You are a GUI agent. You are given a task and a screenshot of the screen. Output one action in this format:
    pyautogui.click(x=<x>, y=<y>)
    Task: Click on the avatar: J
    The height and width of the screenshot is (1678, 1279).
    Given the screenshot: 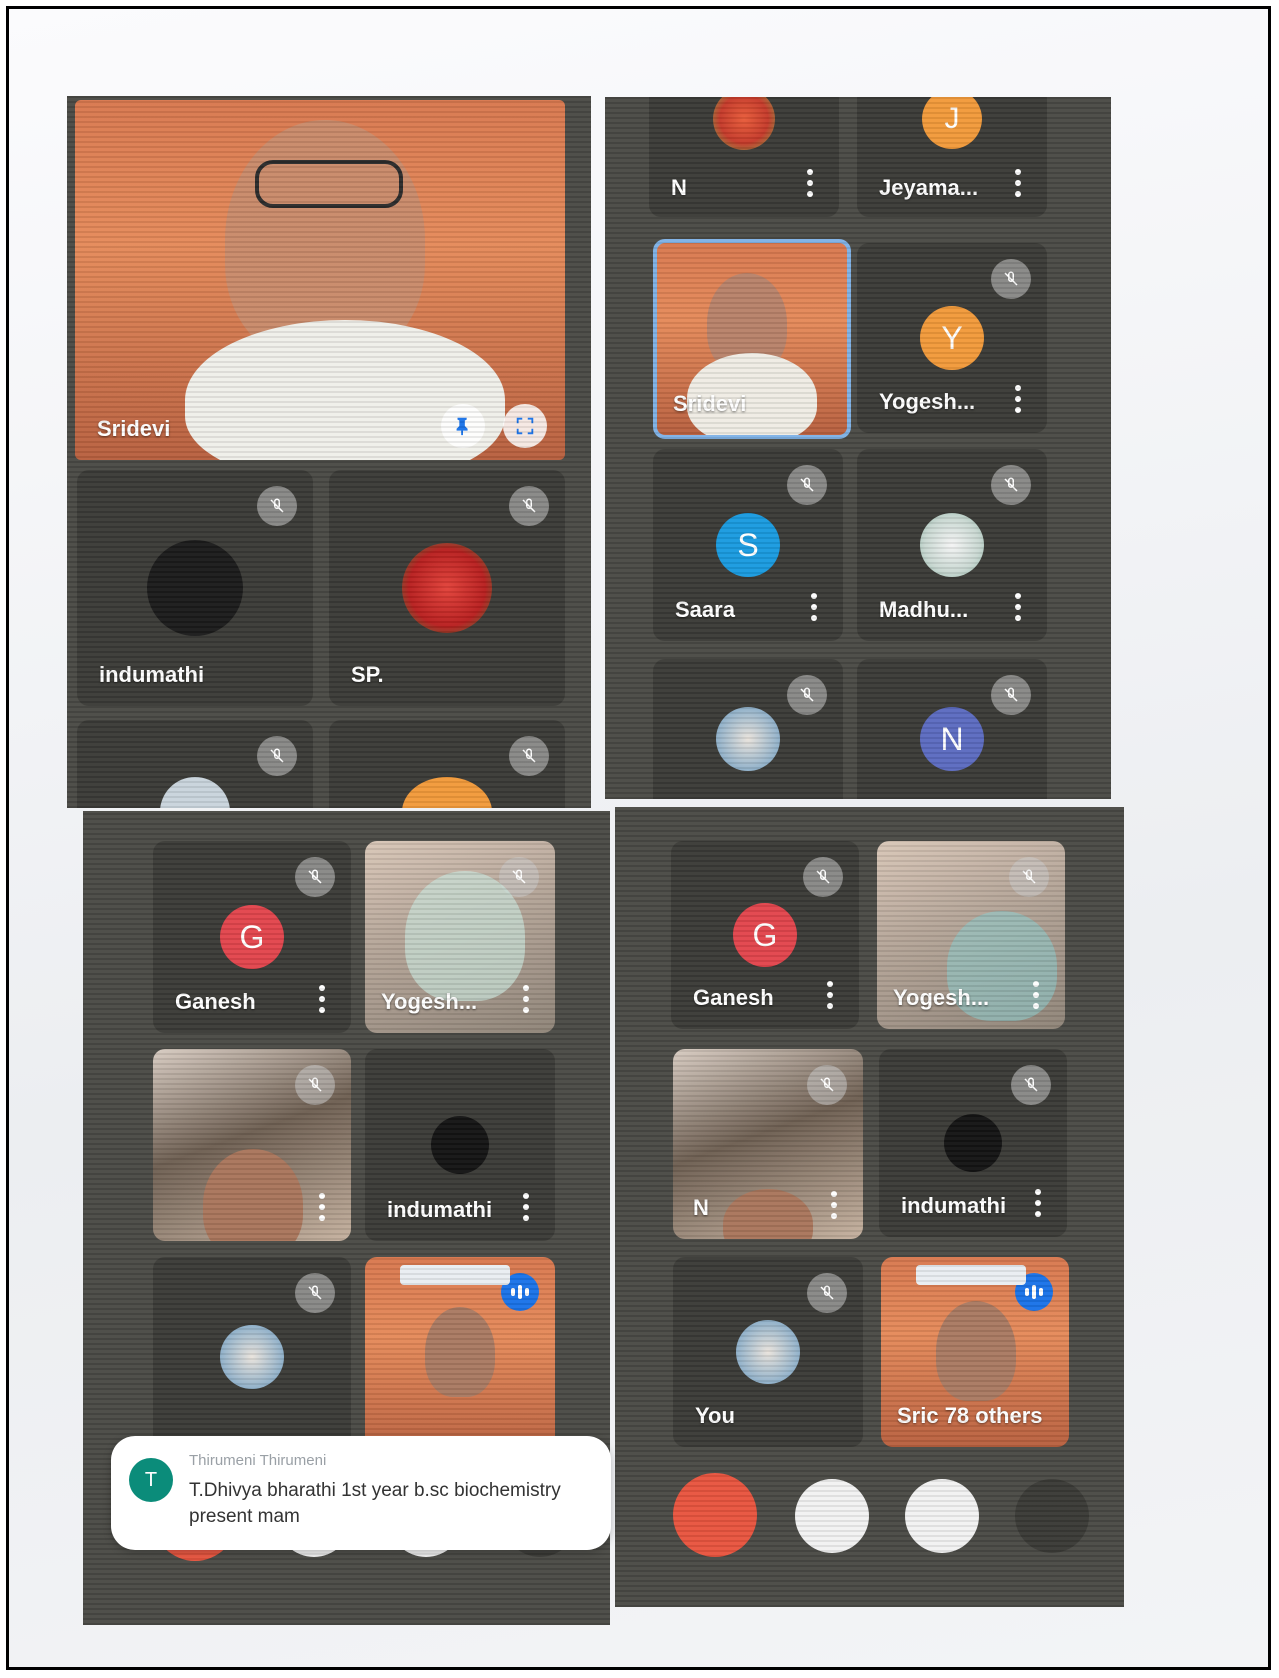 What is the action you would take?
    pyautogui.click(x=952, y=123)
    